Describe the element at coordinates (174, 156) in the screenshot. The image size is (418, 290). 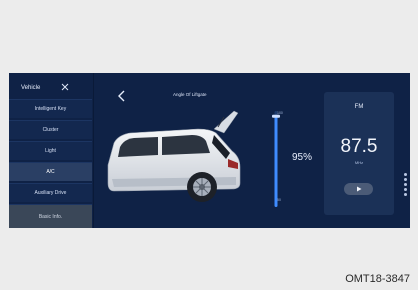
I see `vehicle-image` at that location.